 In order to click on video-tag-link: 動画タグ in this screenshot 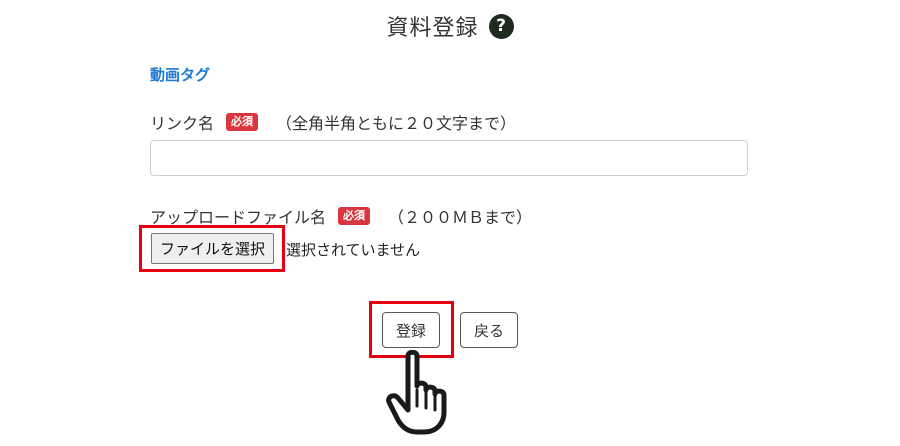, I will do `click(180, 74)`.